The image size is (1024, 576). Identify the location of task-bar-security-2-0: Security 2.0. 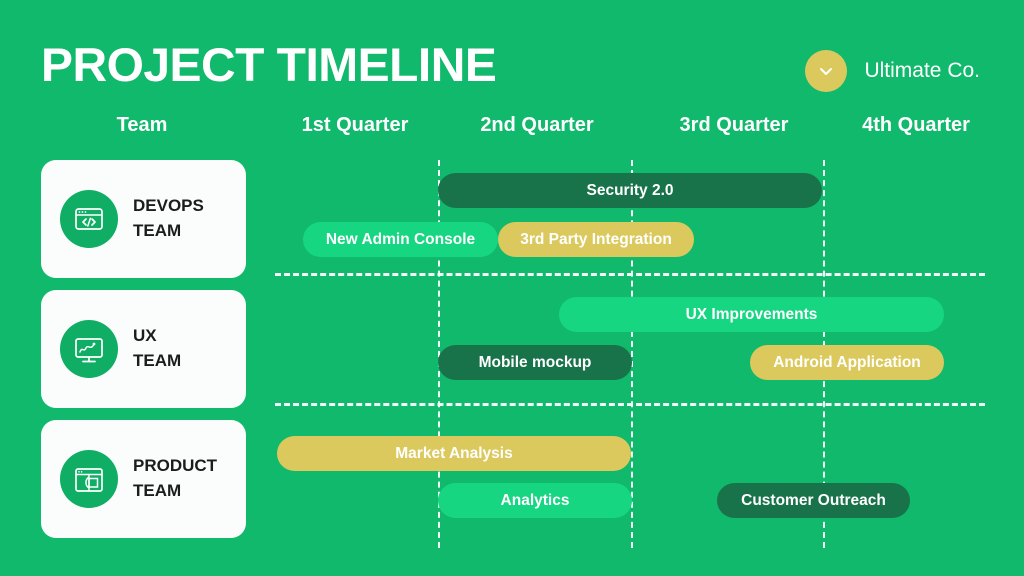
(630, 190).